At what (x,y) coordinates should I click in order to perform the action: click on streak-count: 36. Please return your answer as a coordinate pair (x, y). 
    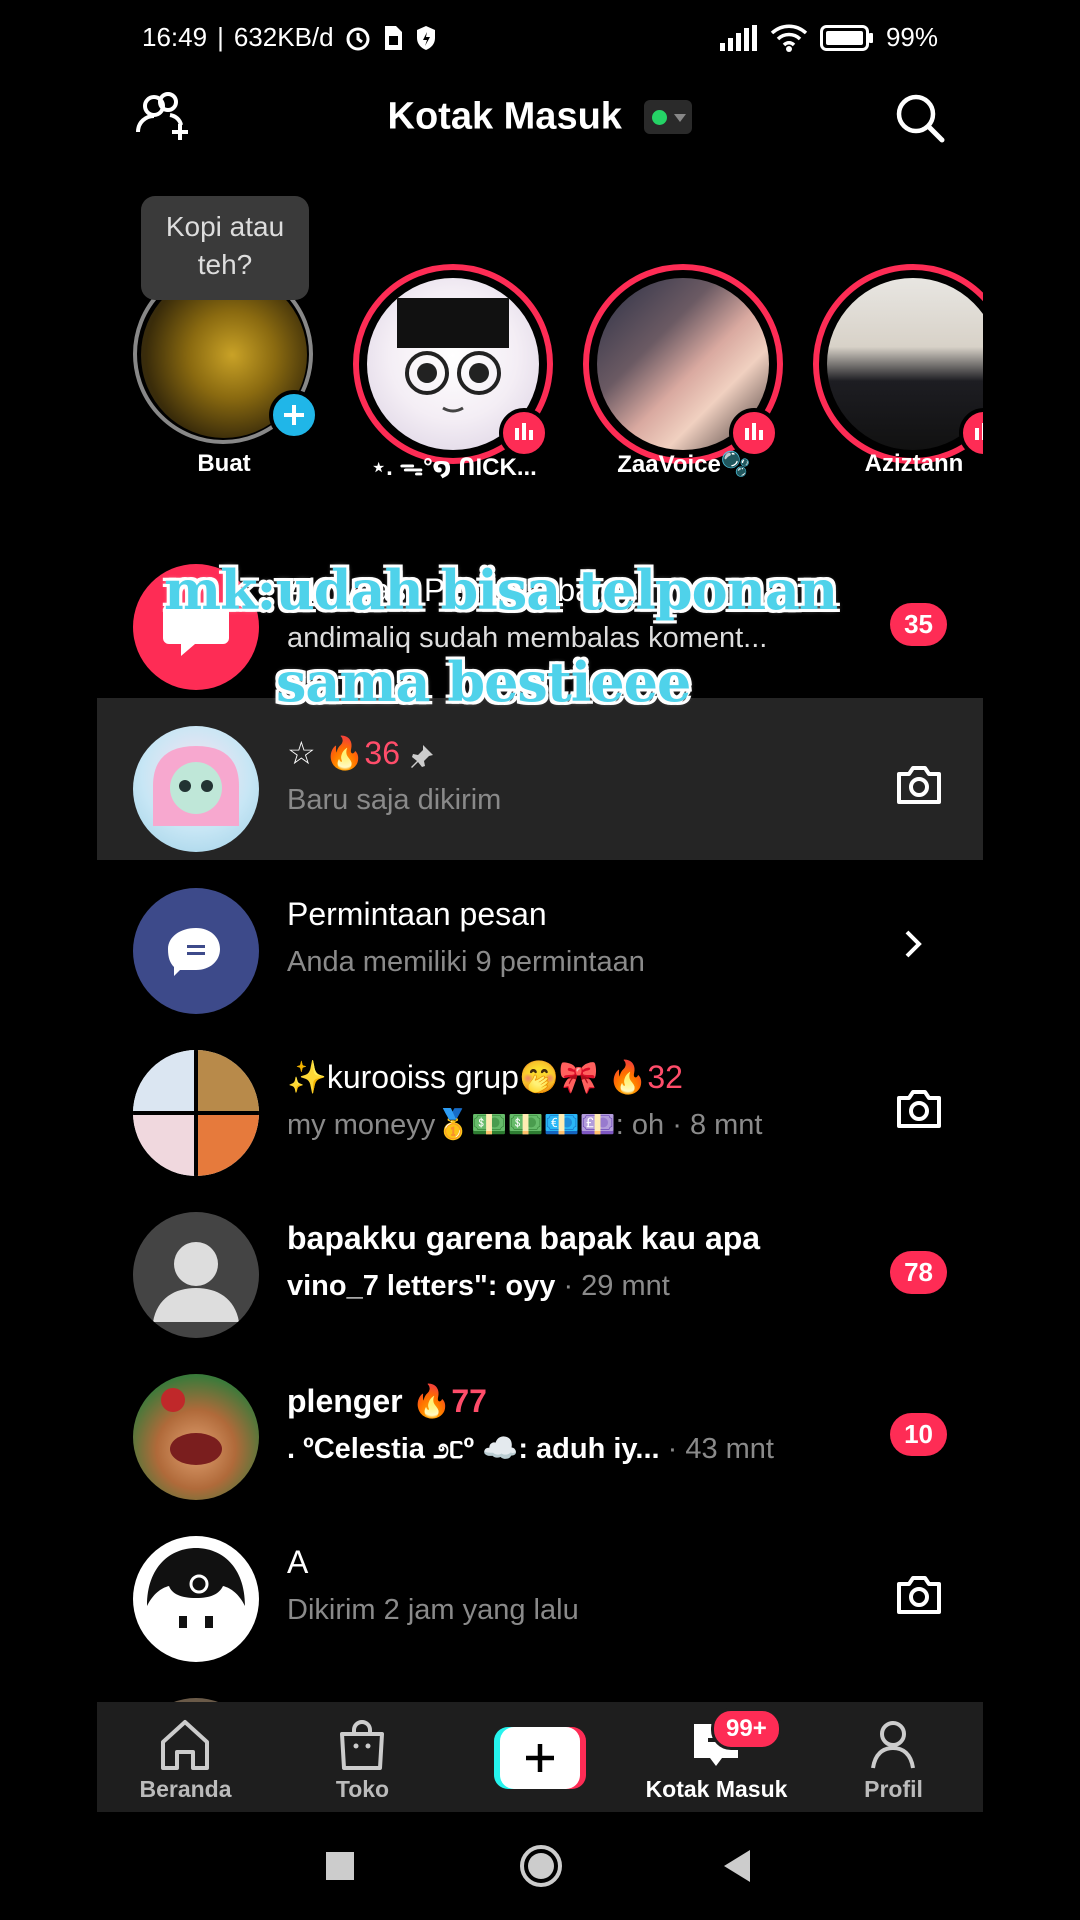
    Looking at the image, I should click on (382, 753).